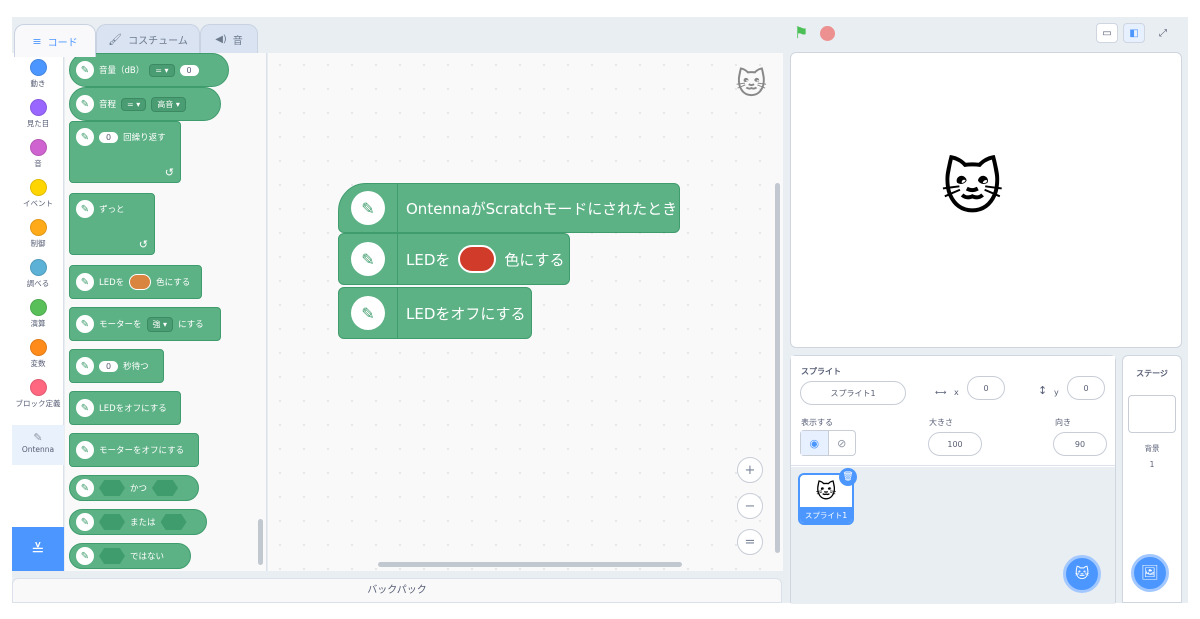 The width and height of the screenshot is (1200, 619). Describe the element at coordinates (38, 194) in the screenshot. I see `category-events: イベント` at that location.